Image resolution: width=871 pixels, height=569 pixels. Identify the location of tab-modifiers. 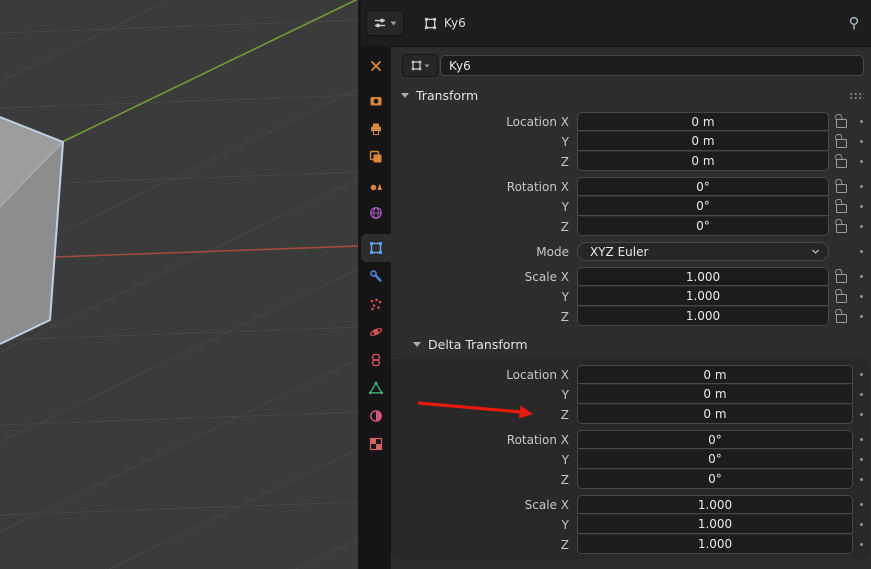
(376, 276).